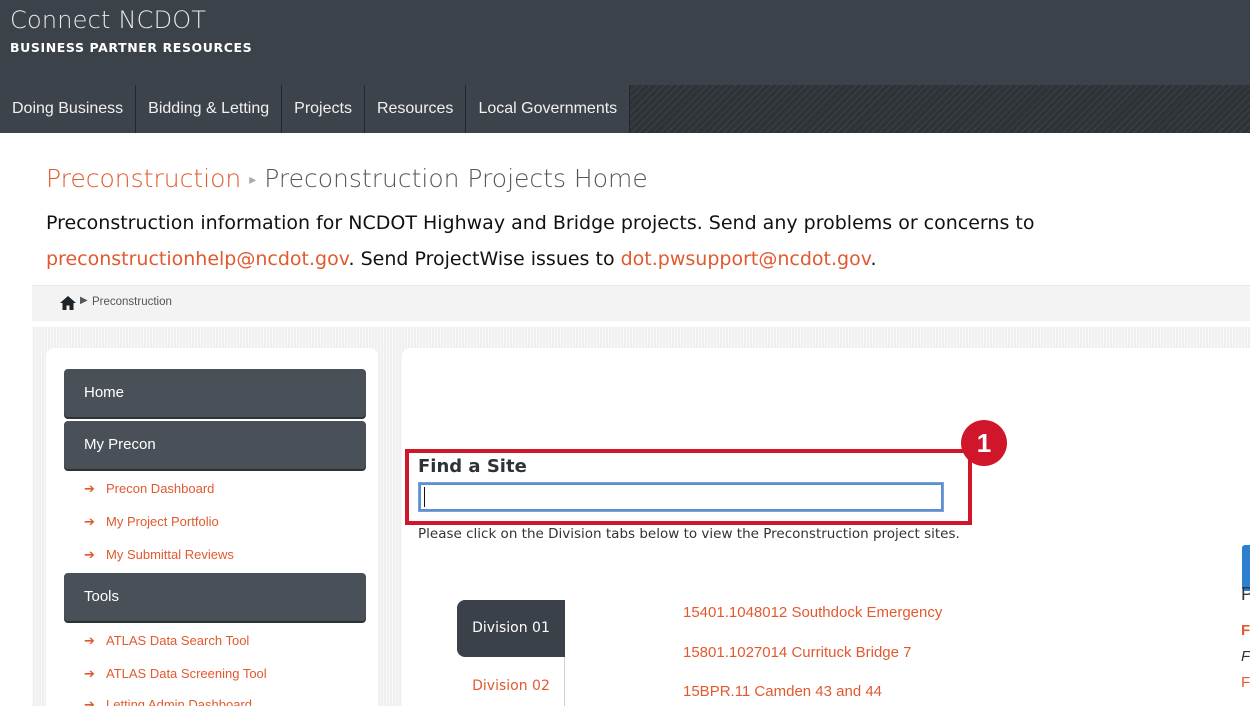  I want to click on tab-division-01: Division 01, so click(511, 628).